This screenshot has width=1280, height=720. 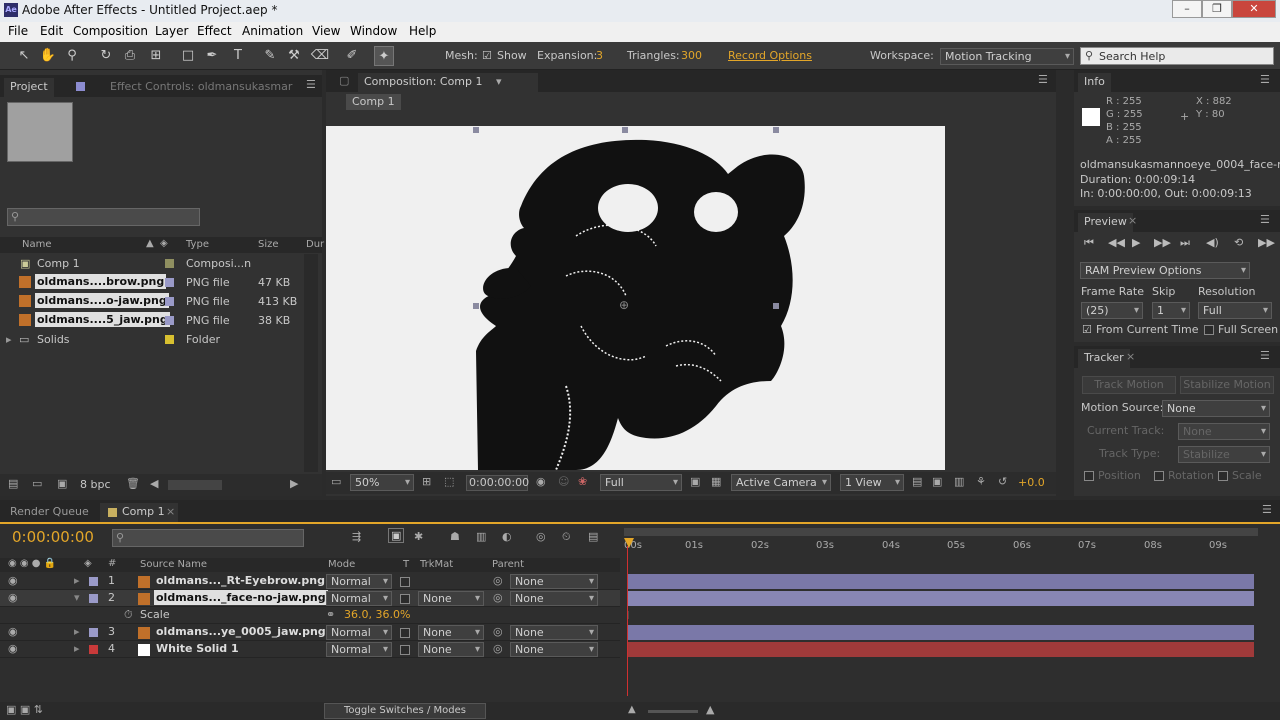 What do you see at coordinates (1187, 9) in the screenshot?
I see `minimize-button: –` at bounding box center [1187, 9].